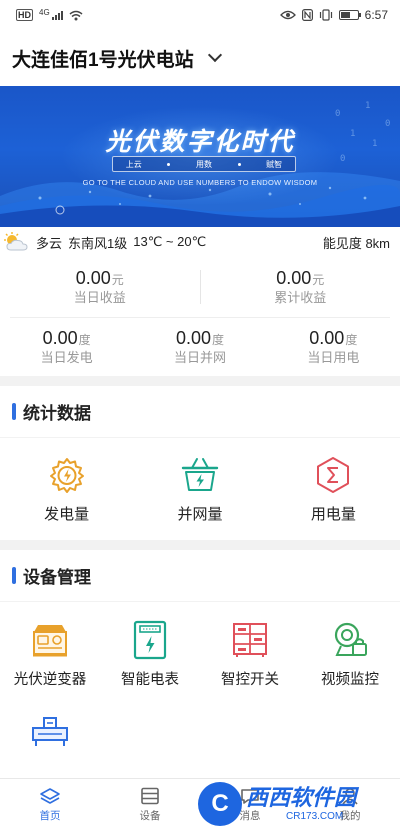  Describe the element at coordinates (250, 679) in the screenshot. I see `device-label: 智控开关` at that location.